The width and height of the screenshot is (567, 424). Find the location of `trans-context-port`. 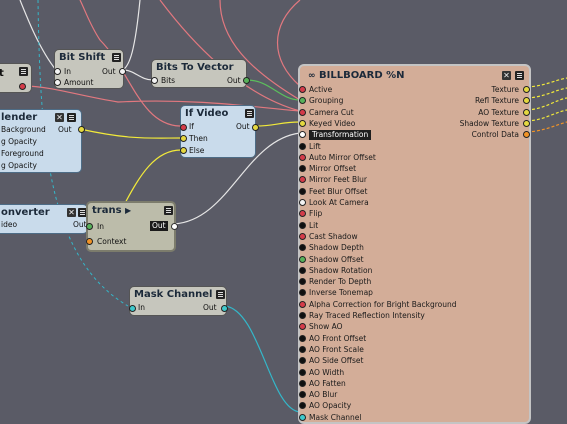

trans-context-port is located at coordinates (89, 241).